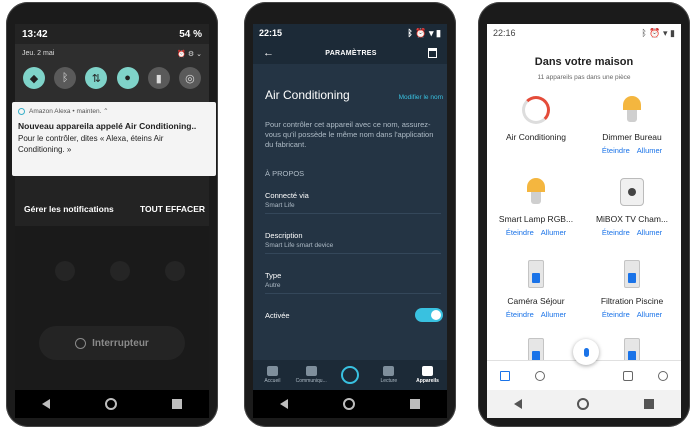  Describe the element at coordinates (112, 343) in the screenshot. I see `interrupteur-button: Interrupteur` at that location.